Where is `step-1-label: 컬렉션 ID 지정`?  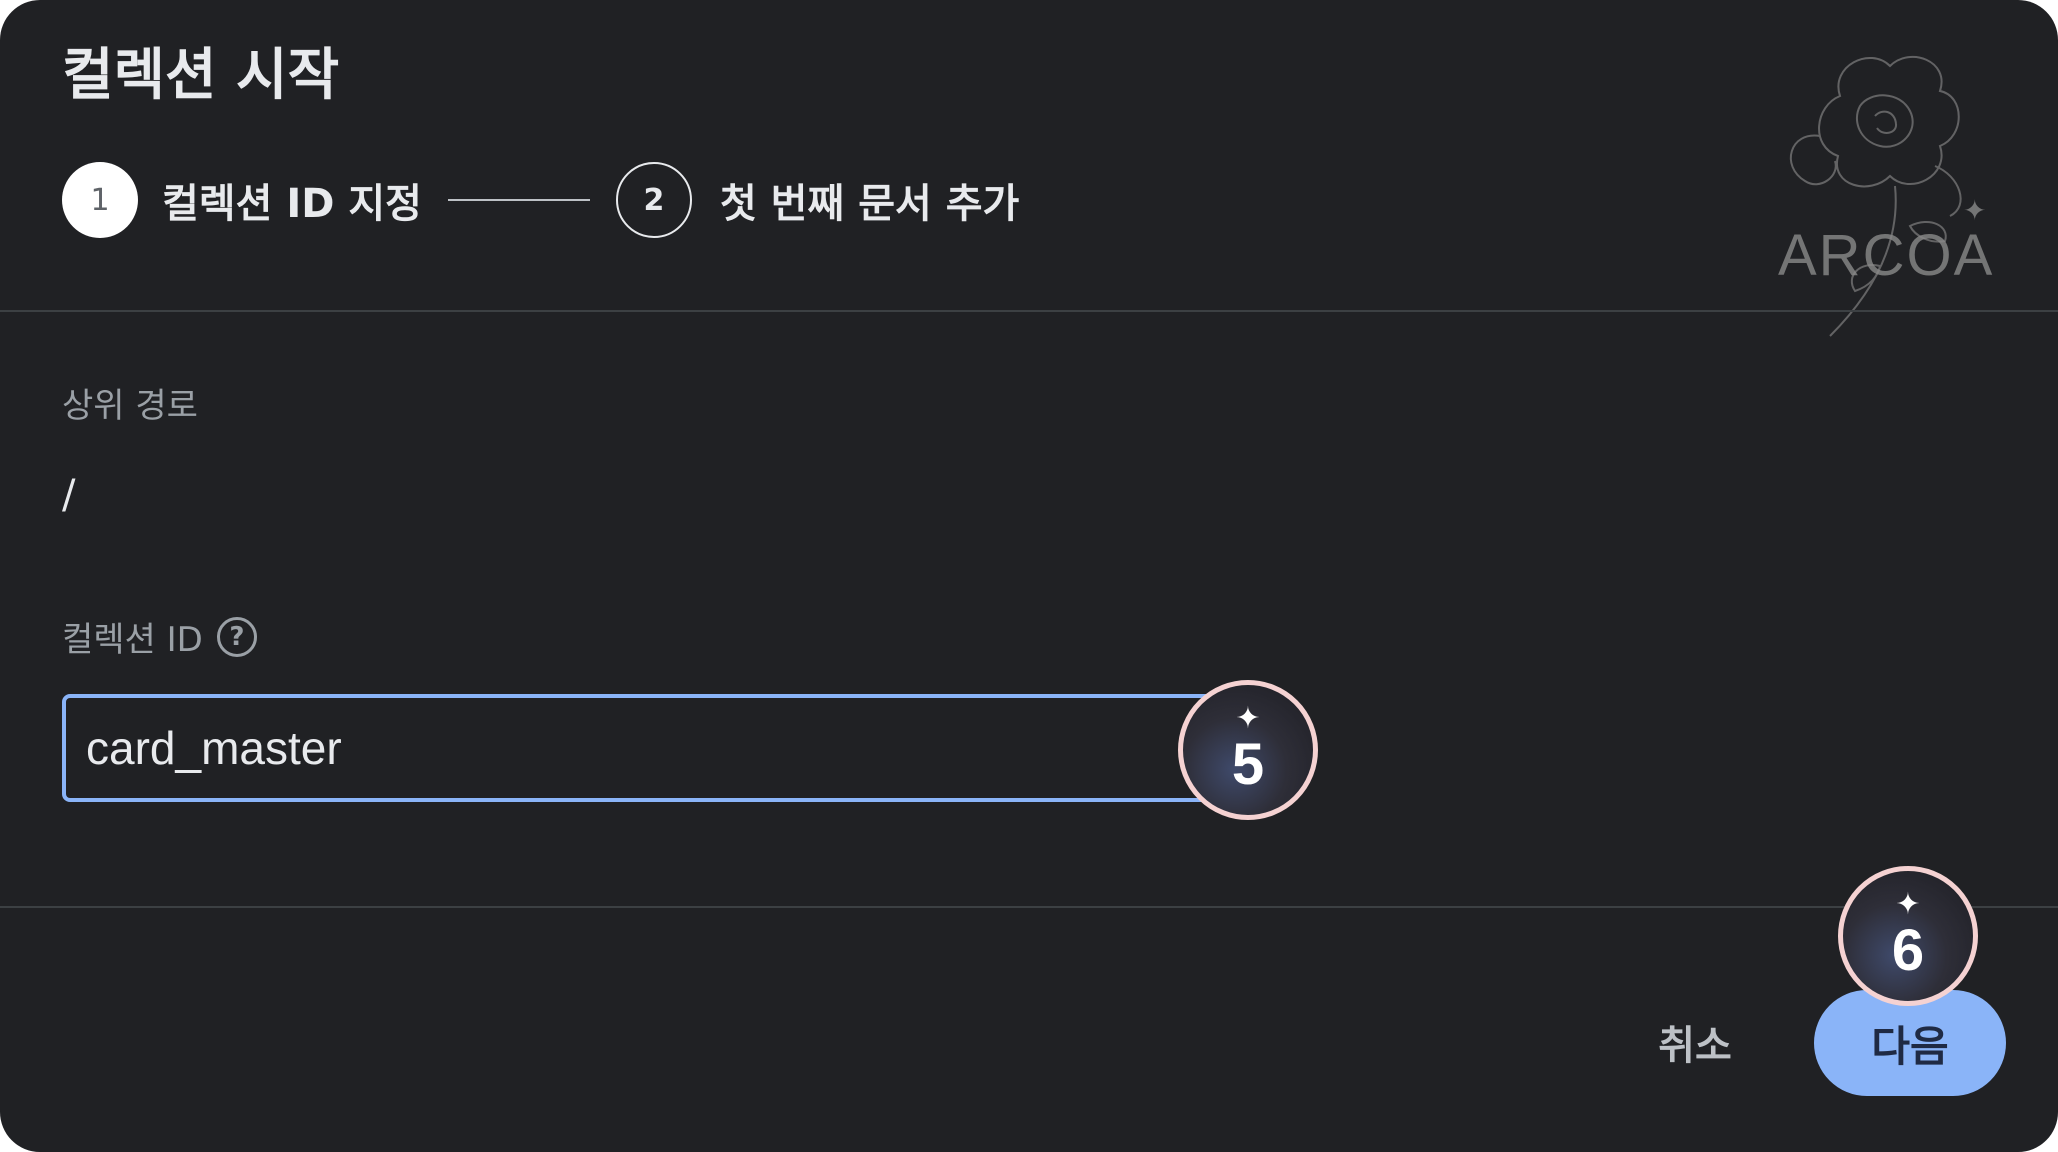 step-1-label: 컬렉션 ID 지정 is located at coordinates (292, 204).